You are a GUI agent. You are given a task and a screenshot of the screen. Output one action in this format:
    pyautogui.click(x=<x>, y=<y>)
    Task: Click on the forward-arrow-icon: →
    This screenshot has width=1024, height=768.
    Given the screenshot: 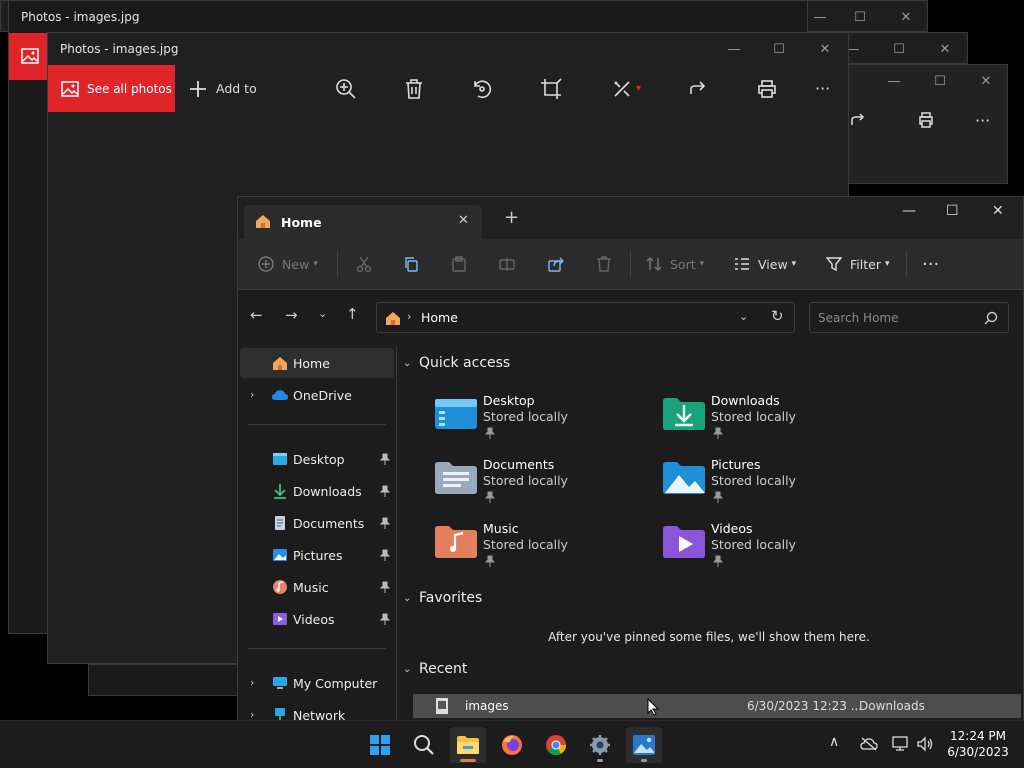 What is the action you would take?
    pyautogui.click(x=291, y=315)
    